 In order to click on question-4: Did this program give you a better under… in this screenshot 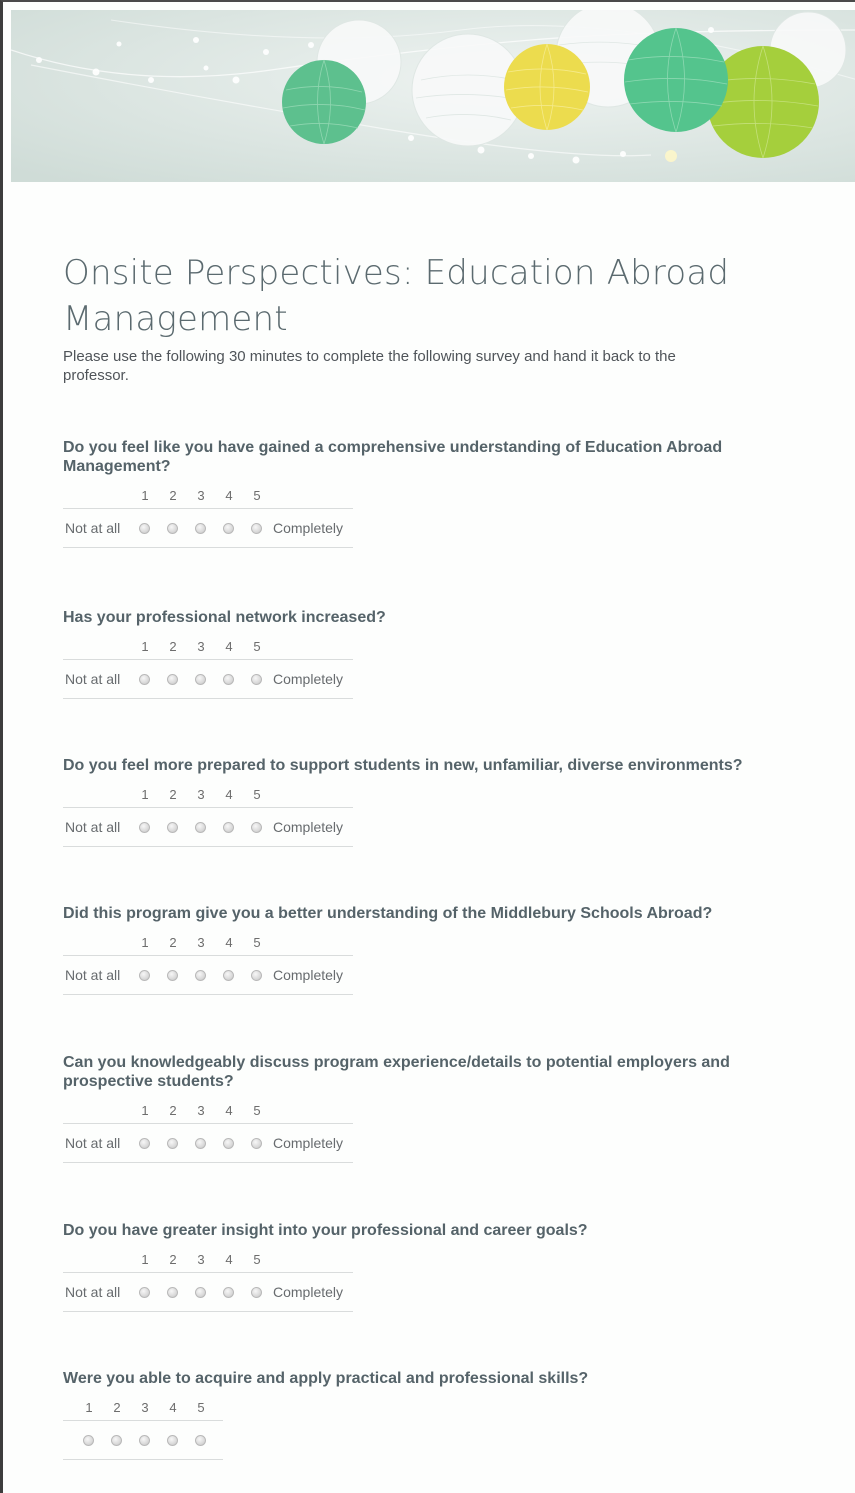, I will do `click(443, 949)`.